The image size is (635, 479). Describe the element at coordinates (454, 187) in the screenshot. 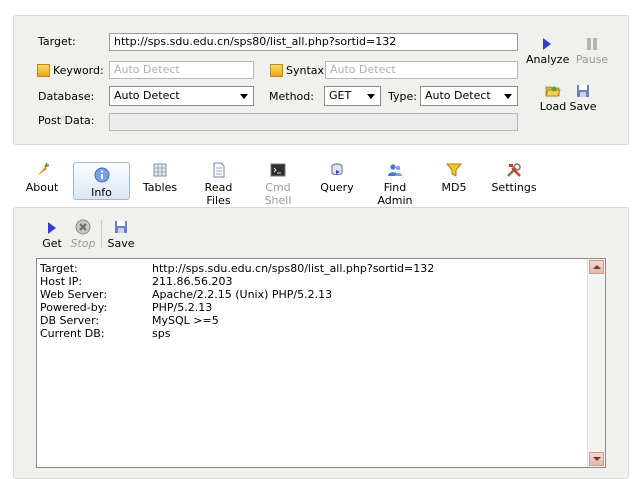

I see `tab-md5-label: MD5` at that location.